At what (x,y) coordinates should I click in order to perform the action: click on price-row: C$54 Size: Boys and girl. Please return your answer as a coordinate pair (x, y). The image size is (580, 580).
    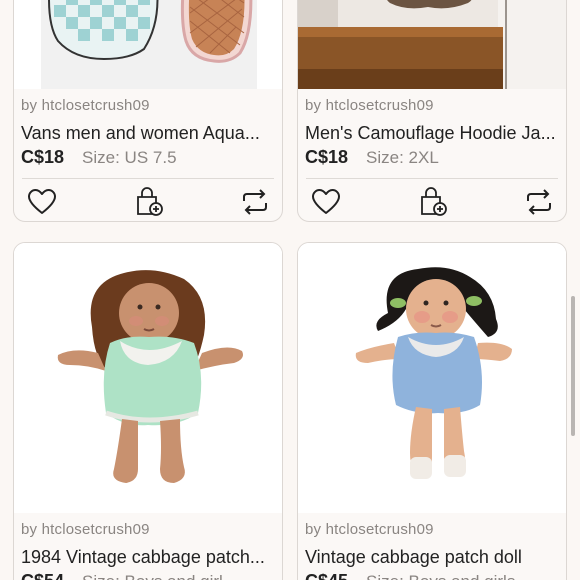
    Looking at the image, I should click on (122, 575).